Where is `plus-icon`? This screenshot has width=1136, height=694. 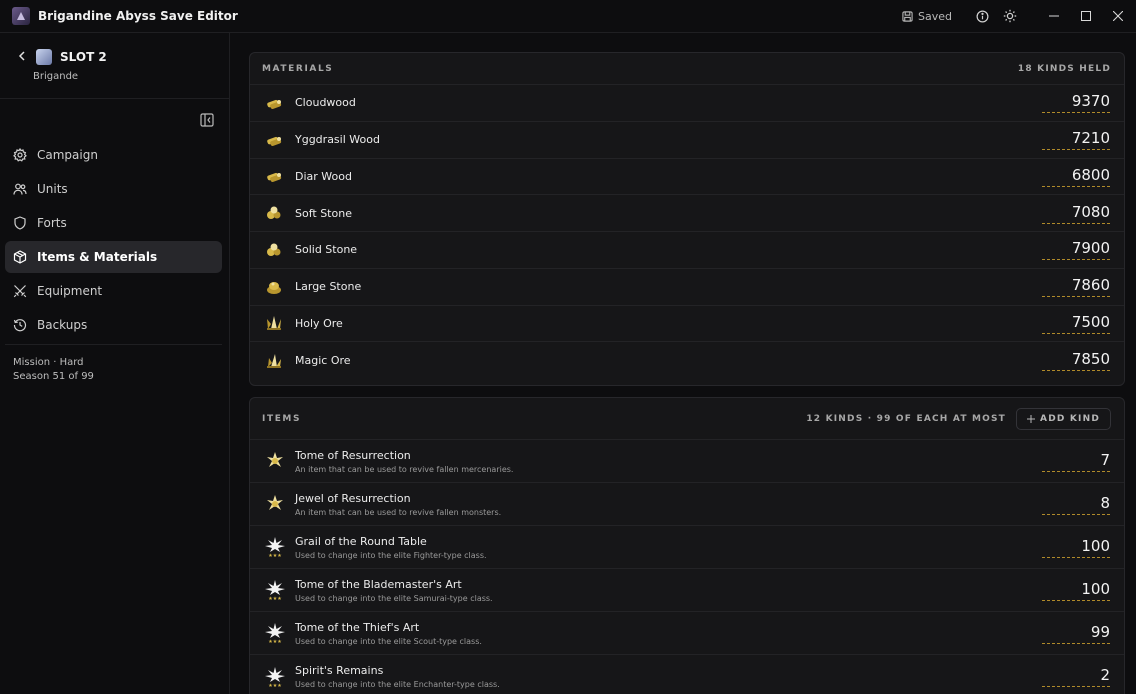 plus-icon is located at coordinates (1031, 418).